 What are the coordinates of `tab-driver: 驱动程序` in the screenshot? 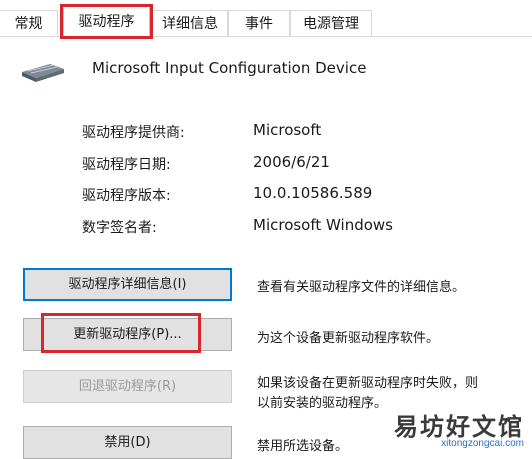 It's located at (106, 21).